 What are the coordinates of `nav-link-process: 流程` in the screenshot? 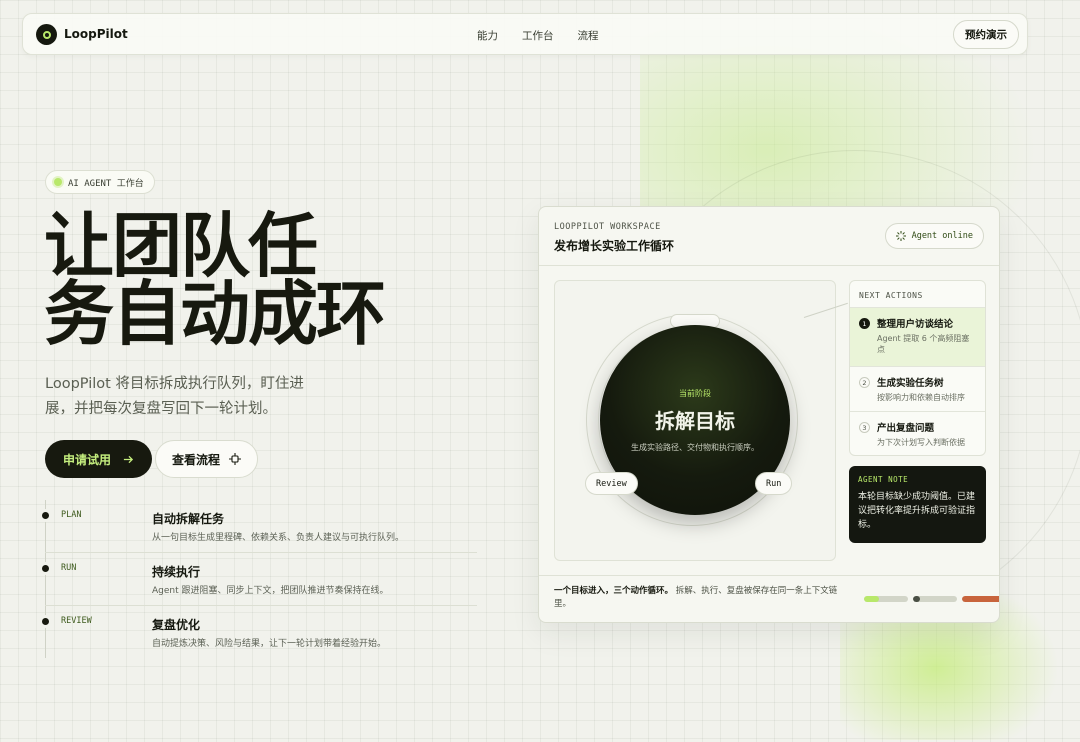 It's located at (588, 35).